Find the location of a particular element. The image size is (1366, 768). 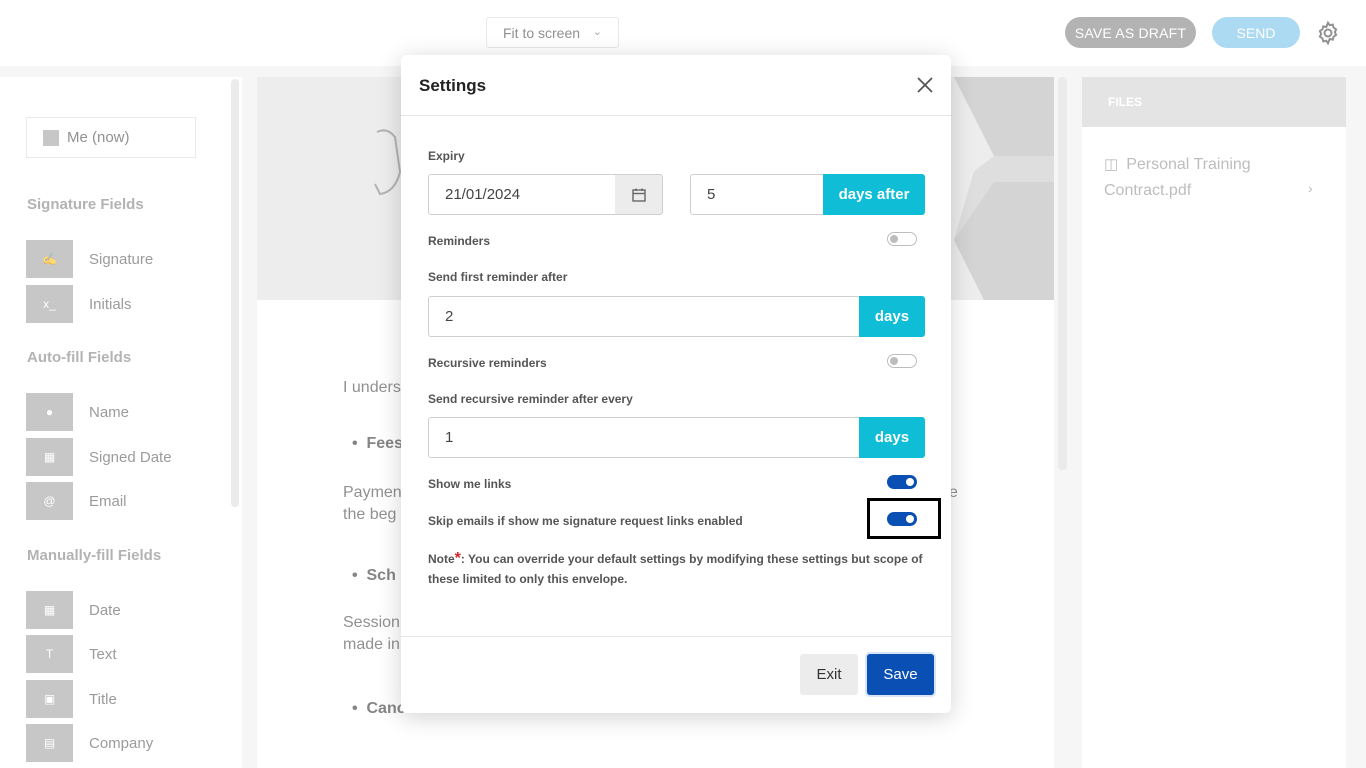

modal-title: Settings is located at coordinates (453, 85).